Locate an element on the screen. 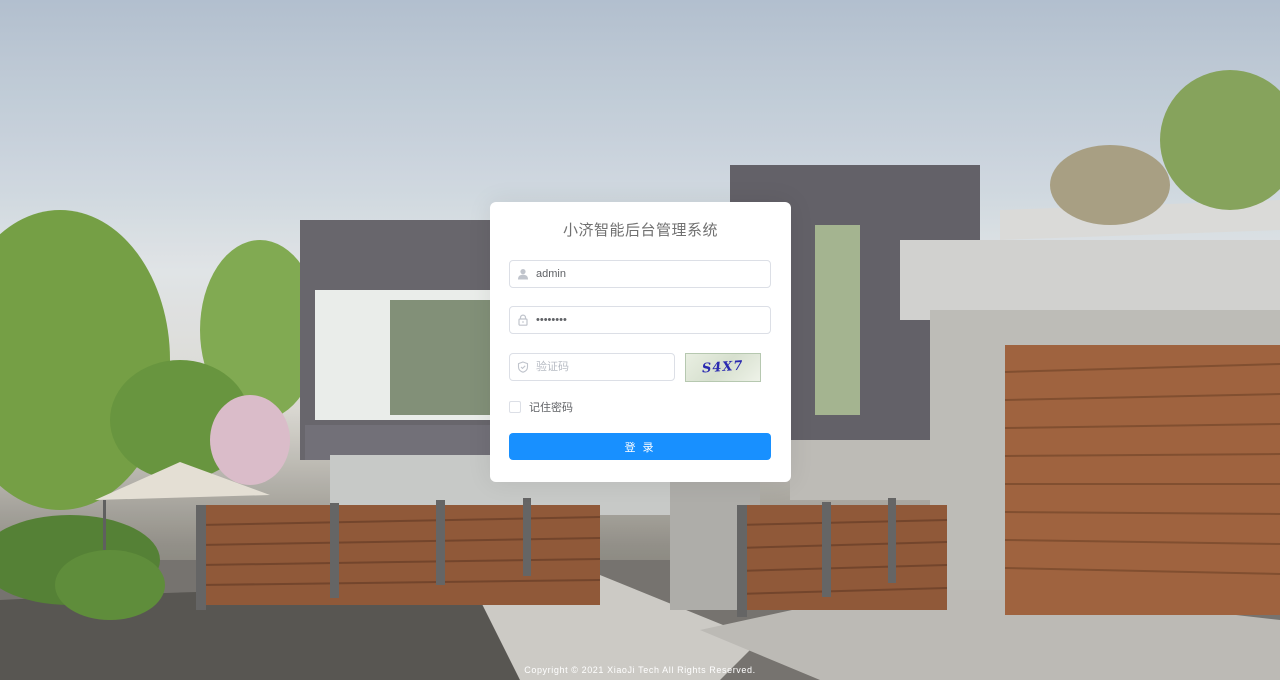  lock-icon is located at coordinates (523, 320).